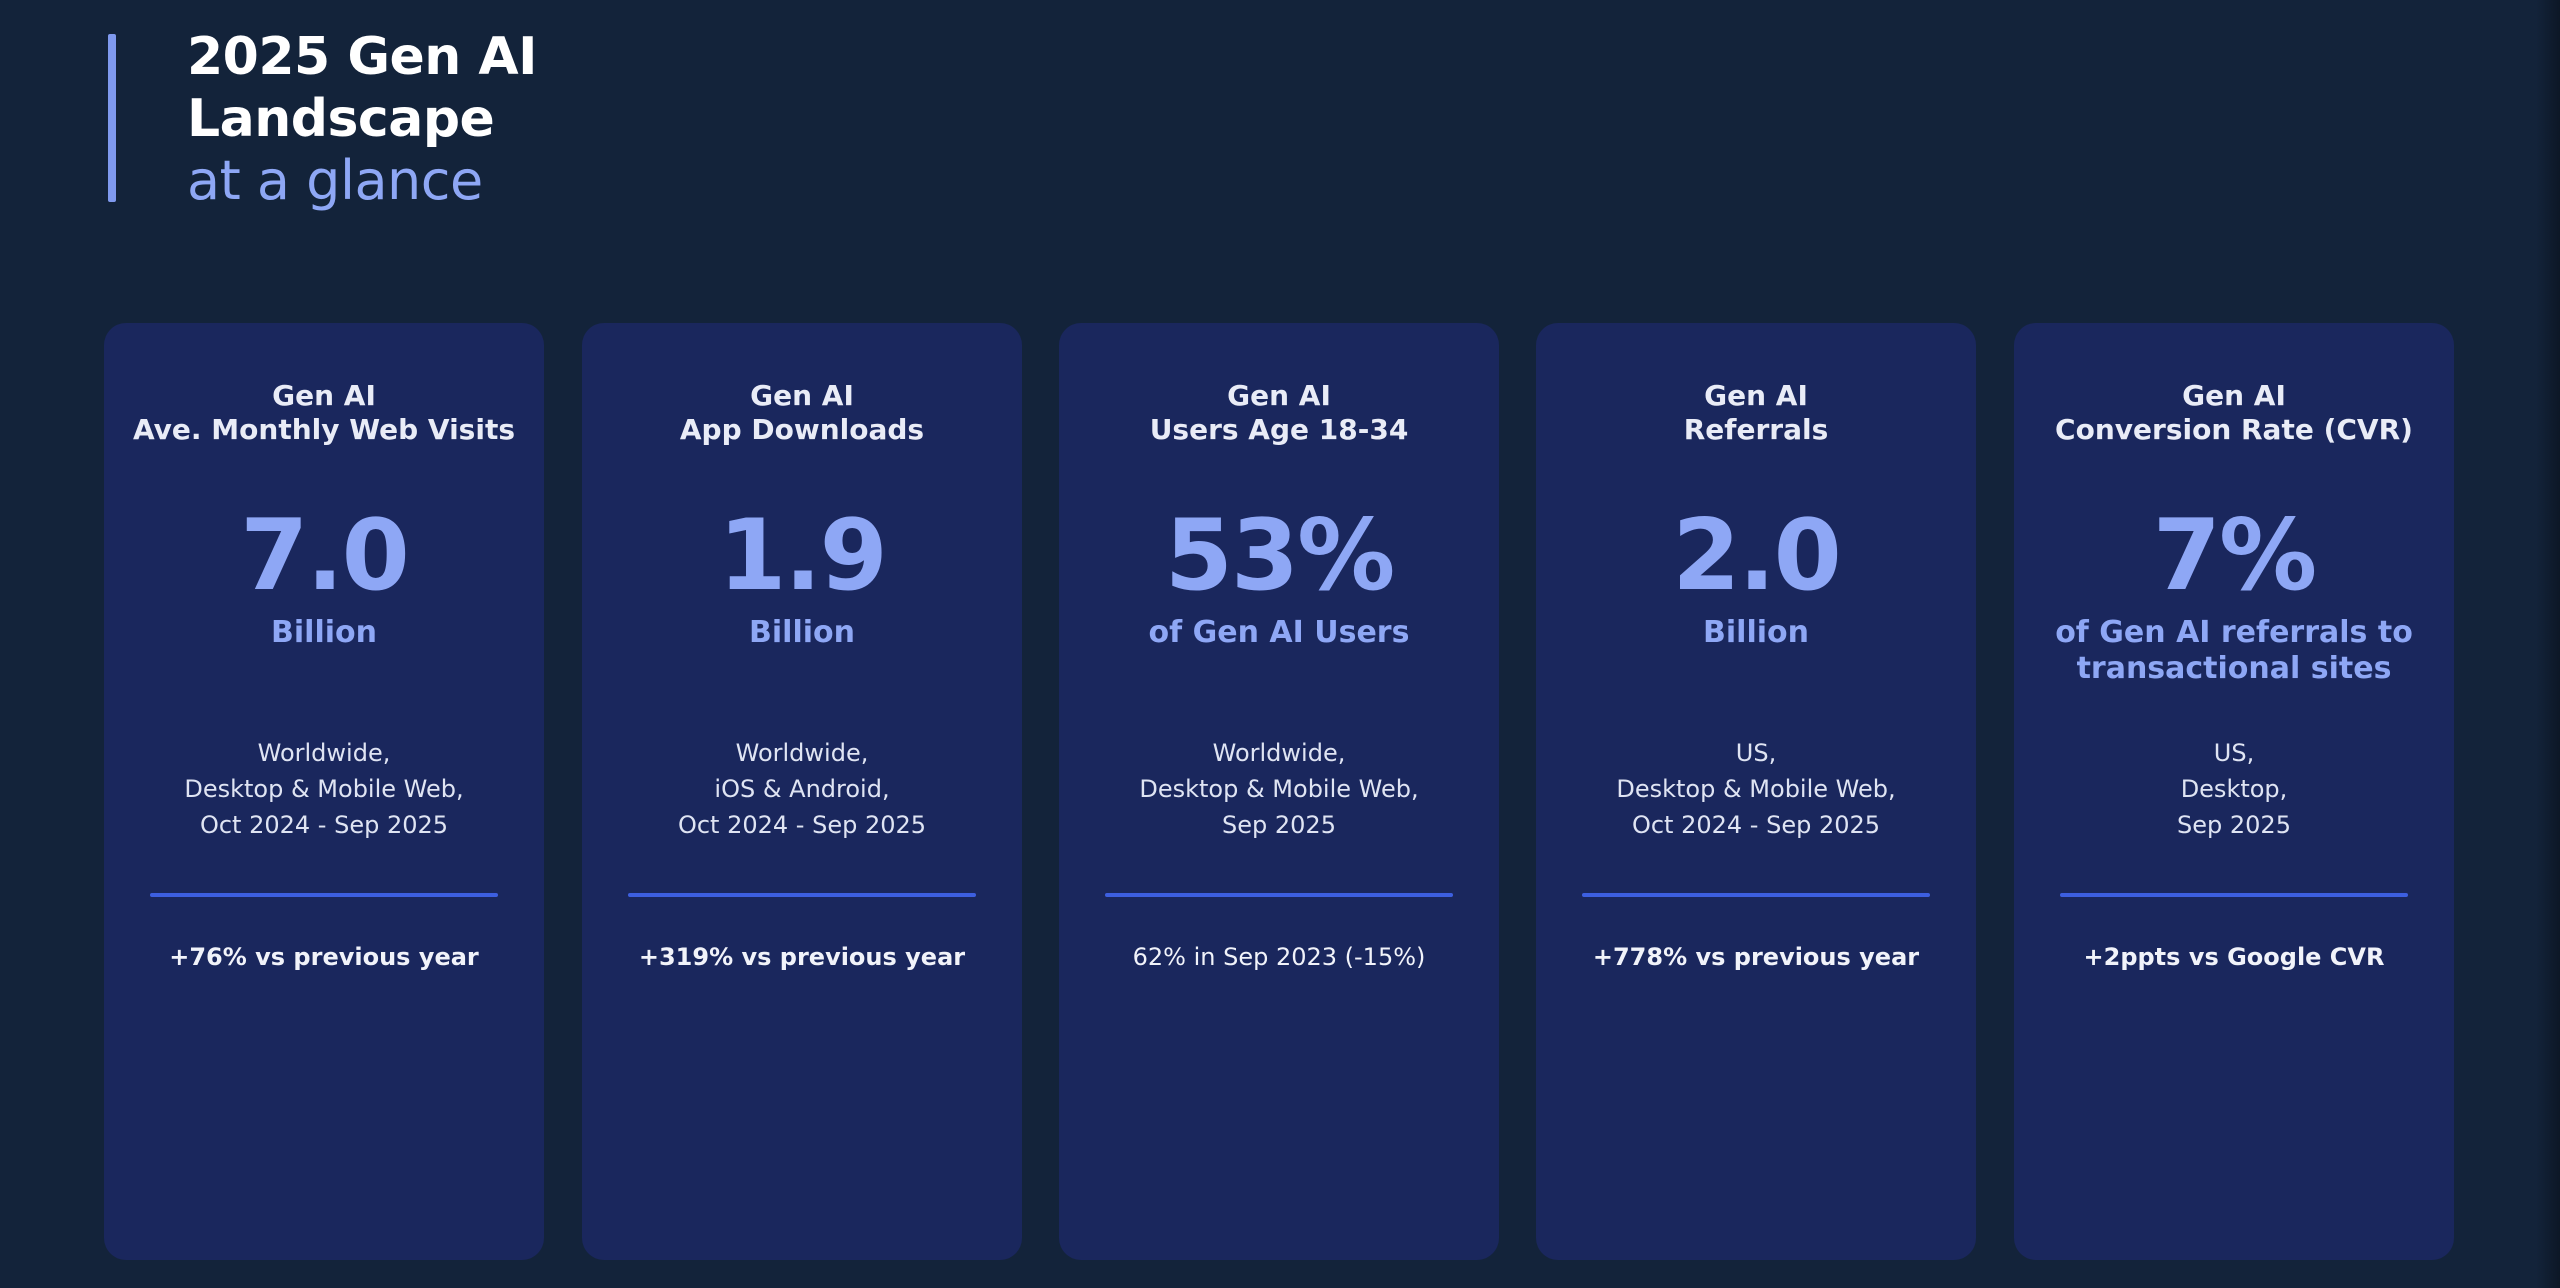  I want to click on card-scope: US, Desktop, Sep 2025, so click(2234, 789).